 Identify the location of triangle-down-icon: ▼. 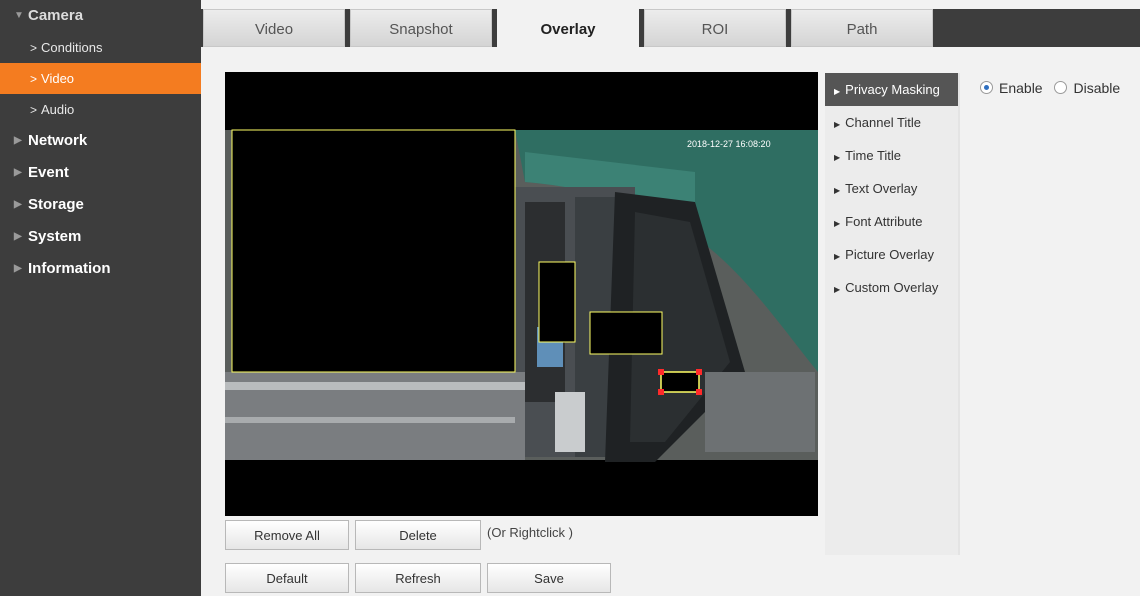
(19, 15).